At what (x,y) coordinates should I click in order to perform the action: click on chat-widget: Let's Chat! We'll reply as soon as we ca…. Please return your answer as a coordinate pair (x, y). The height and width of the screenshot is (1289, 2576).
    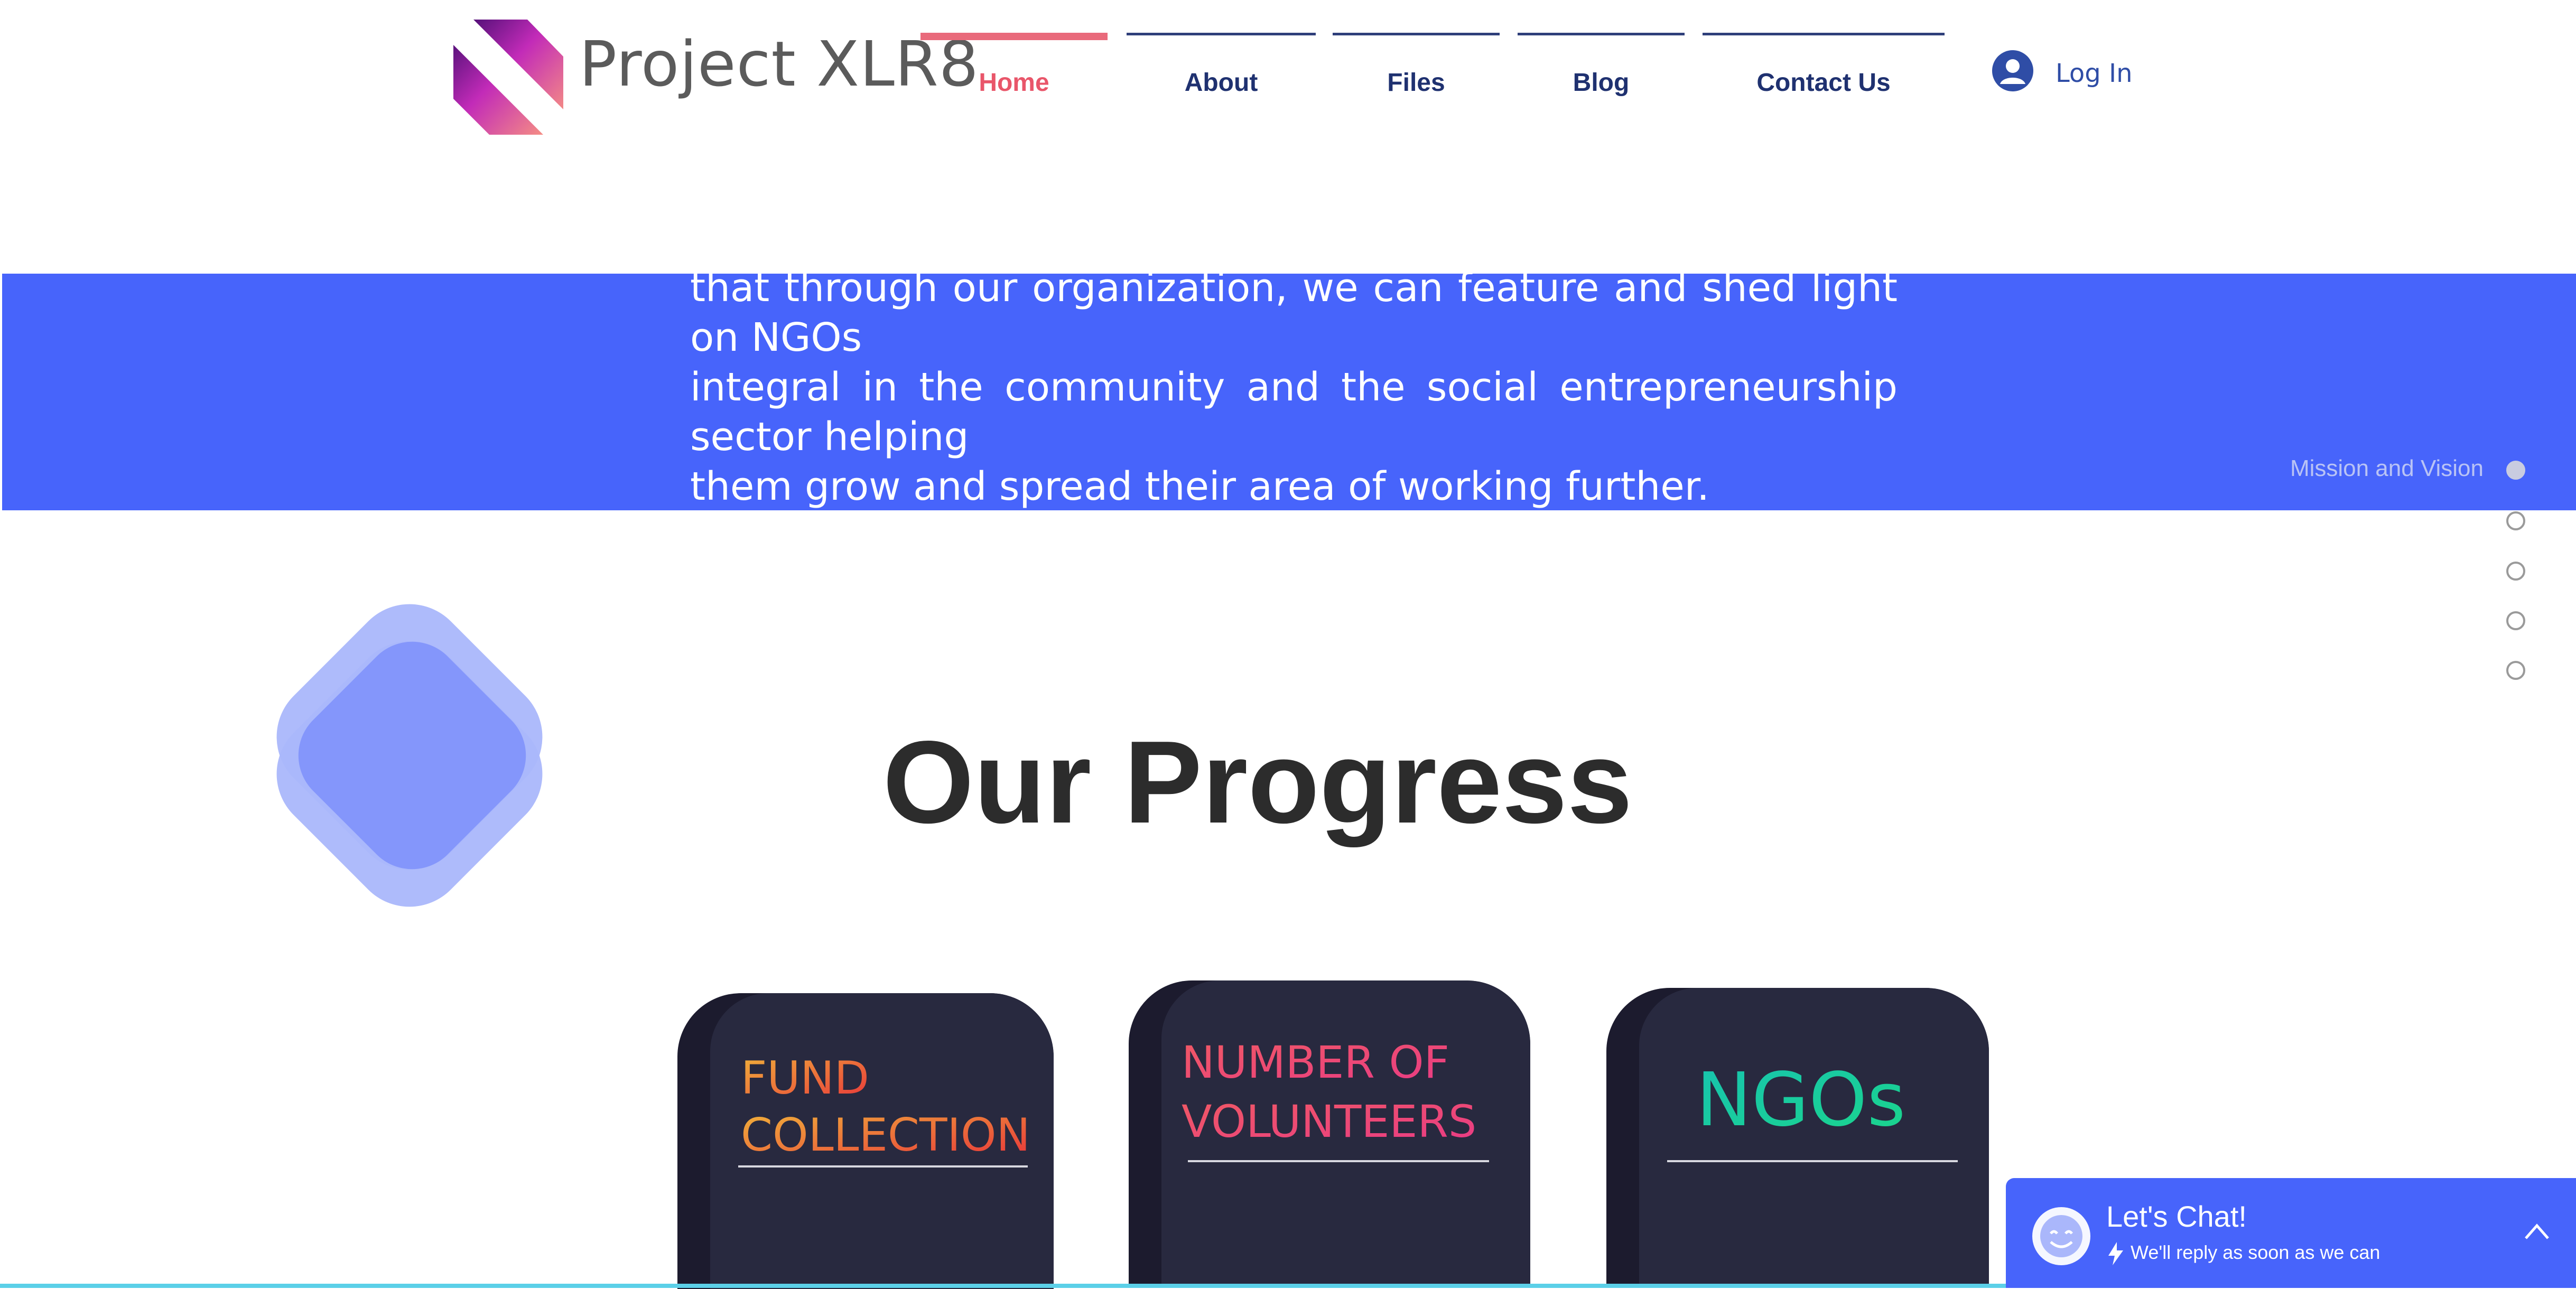
    Looking at the image, I should click on (2291, 1233).